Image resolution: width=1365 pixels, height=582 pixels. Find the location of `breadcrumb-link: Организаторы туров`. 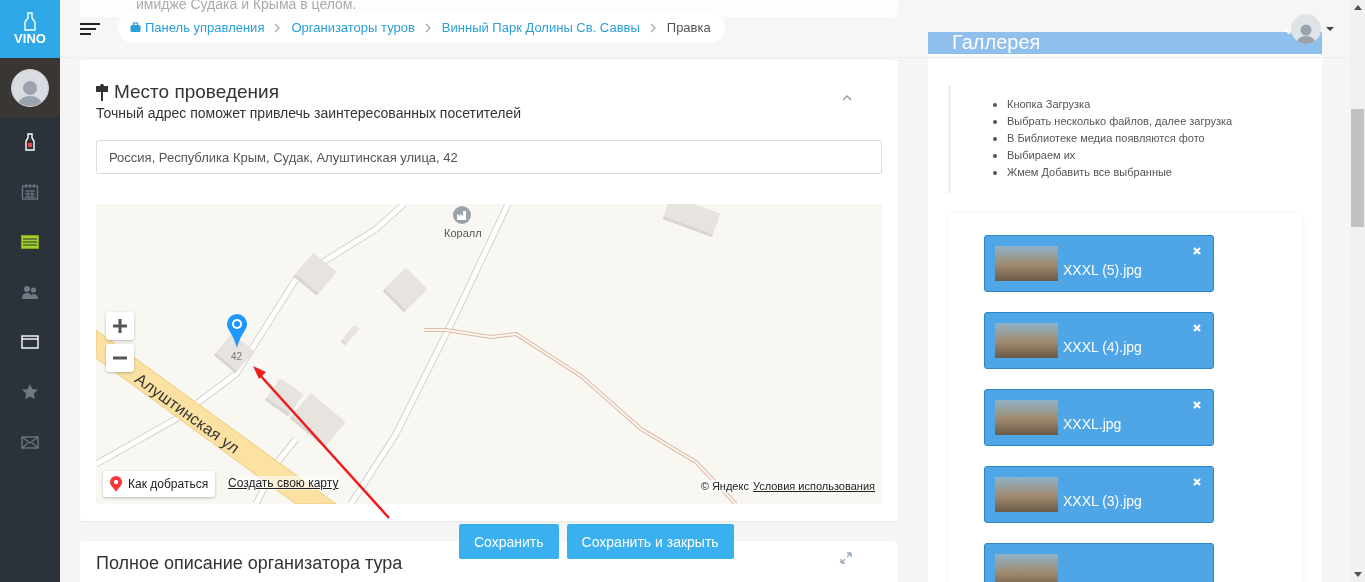

breadcrumb-link: Организаторы туров is located at coordinates (353, 27).